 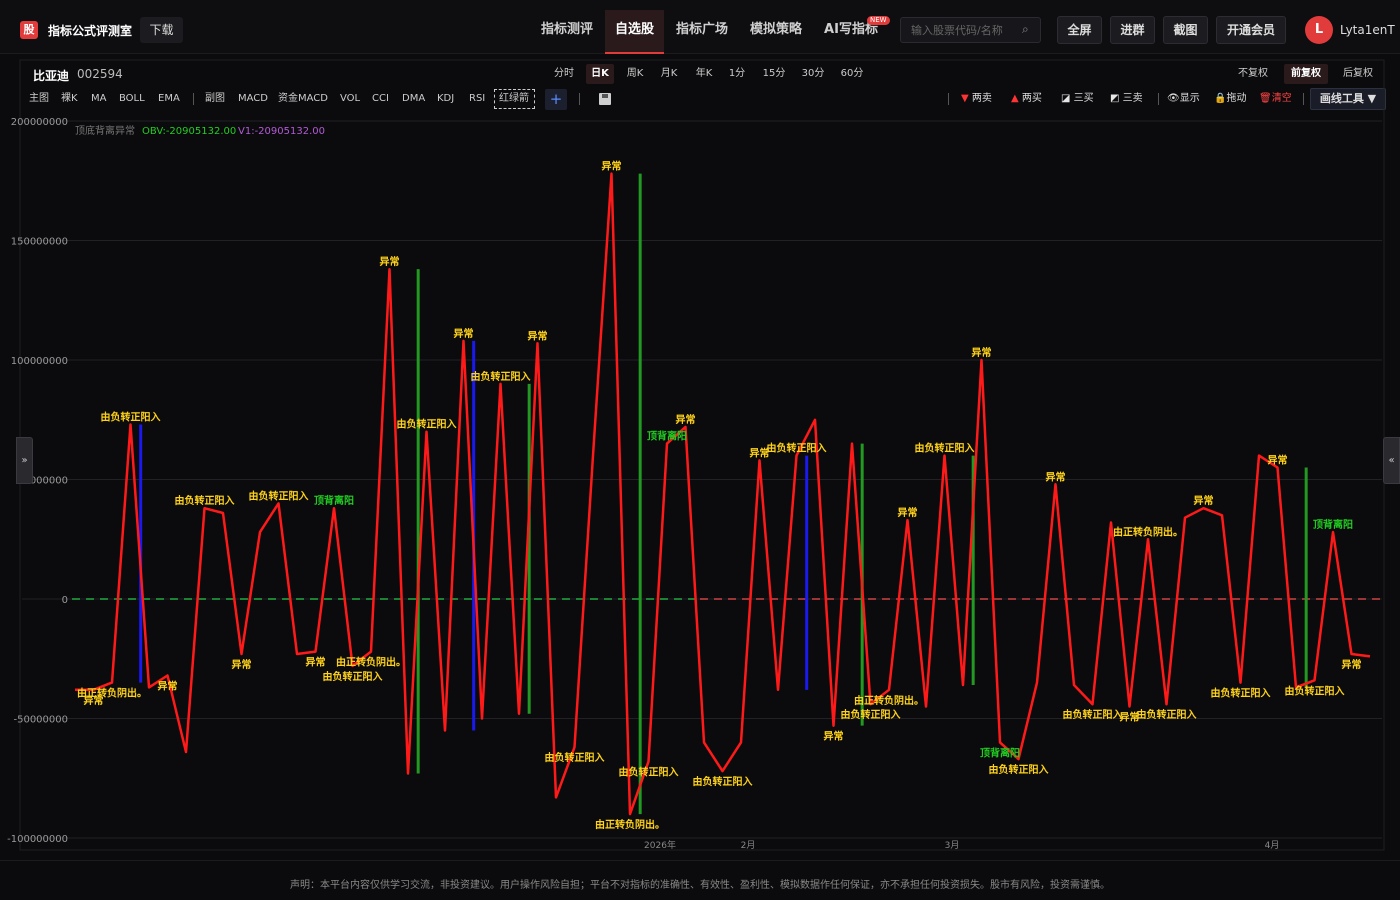 What do you see at coordinates (281, 131) in the screenshot?
I see `legend-item: V1:-20905132.00` at bounding box center [281, 131].